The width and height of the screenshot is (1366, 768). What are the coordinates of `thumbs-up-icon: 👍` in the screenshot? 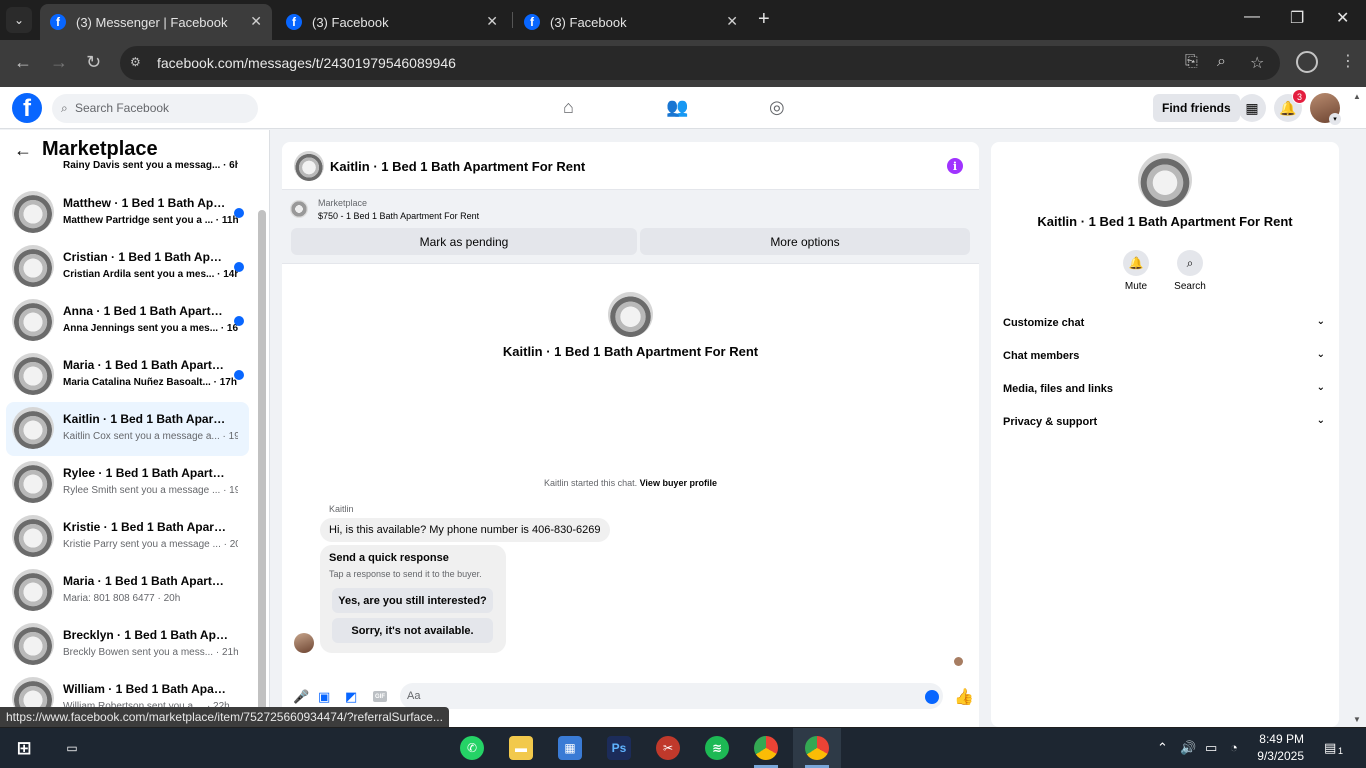 It's located at (964, 697).